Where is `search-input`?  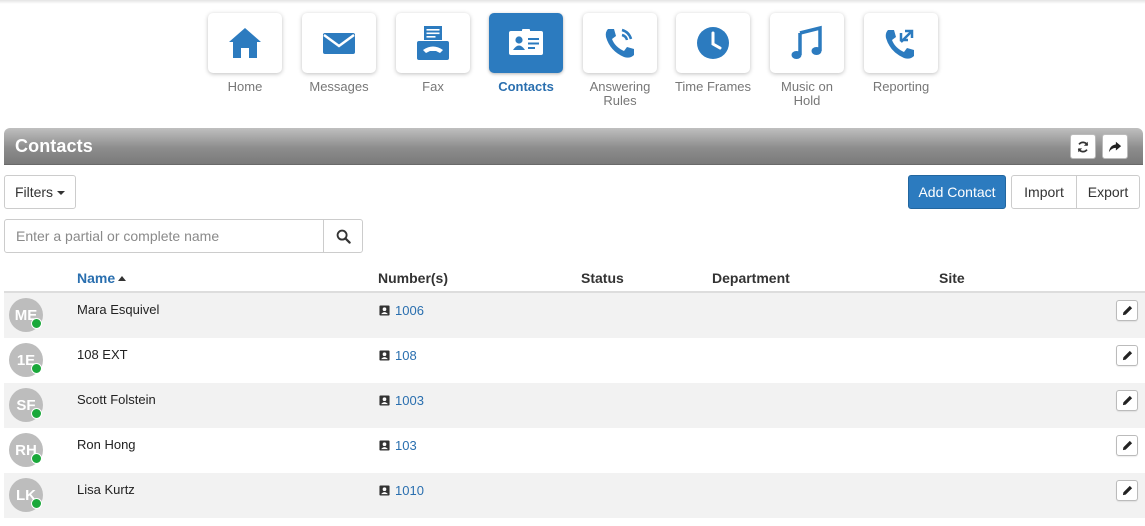
search-input is located at coordinates (164, 236).